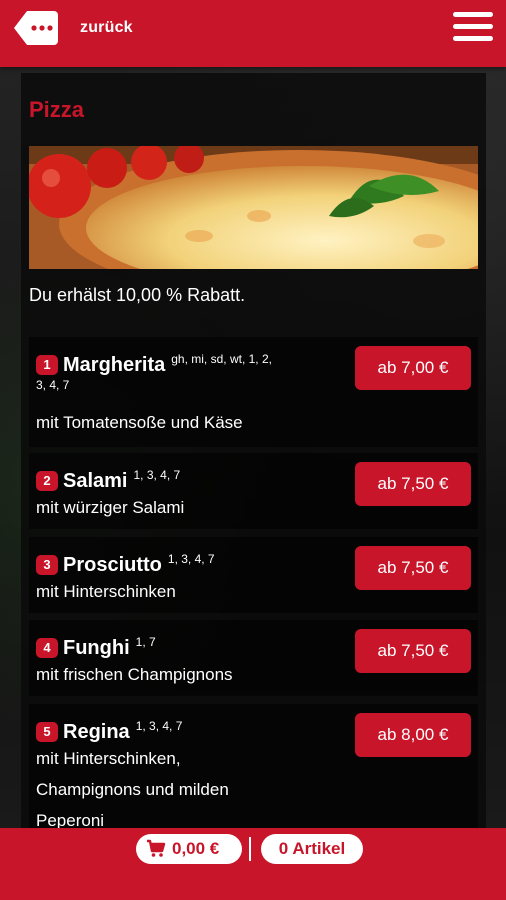 The width and height of the screenshot is (506, 900). I want to click on item-allergens-cont: 3, 4, 7, so click(53, 385).